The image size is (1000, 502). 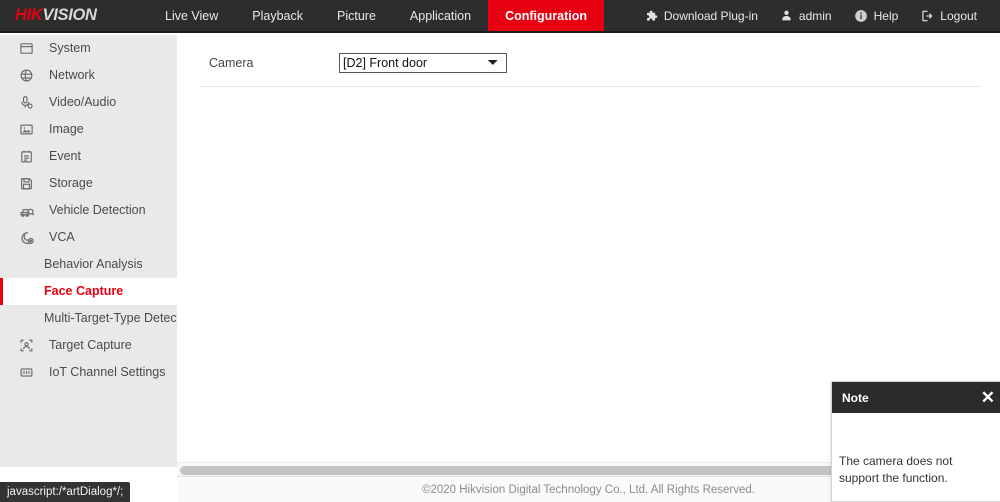 What do you see at coordinates (191, 15) in the screenshot?
I see `nav-item-live-view: Live View` at bounding box center [191, 15].